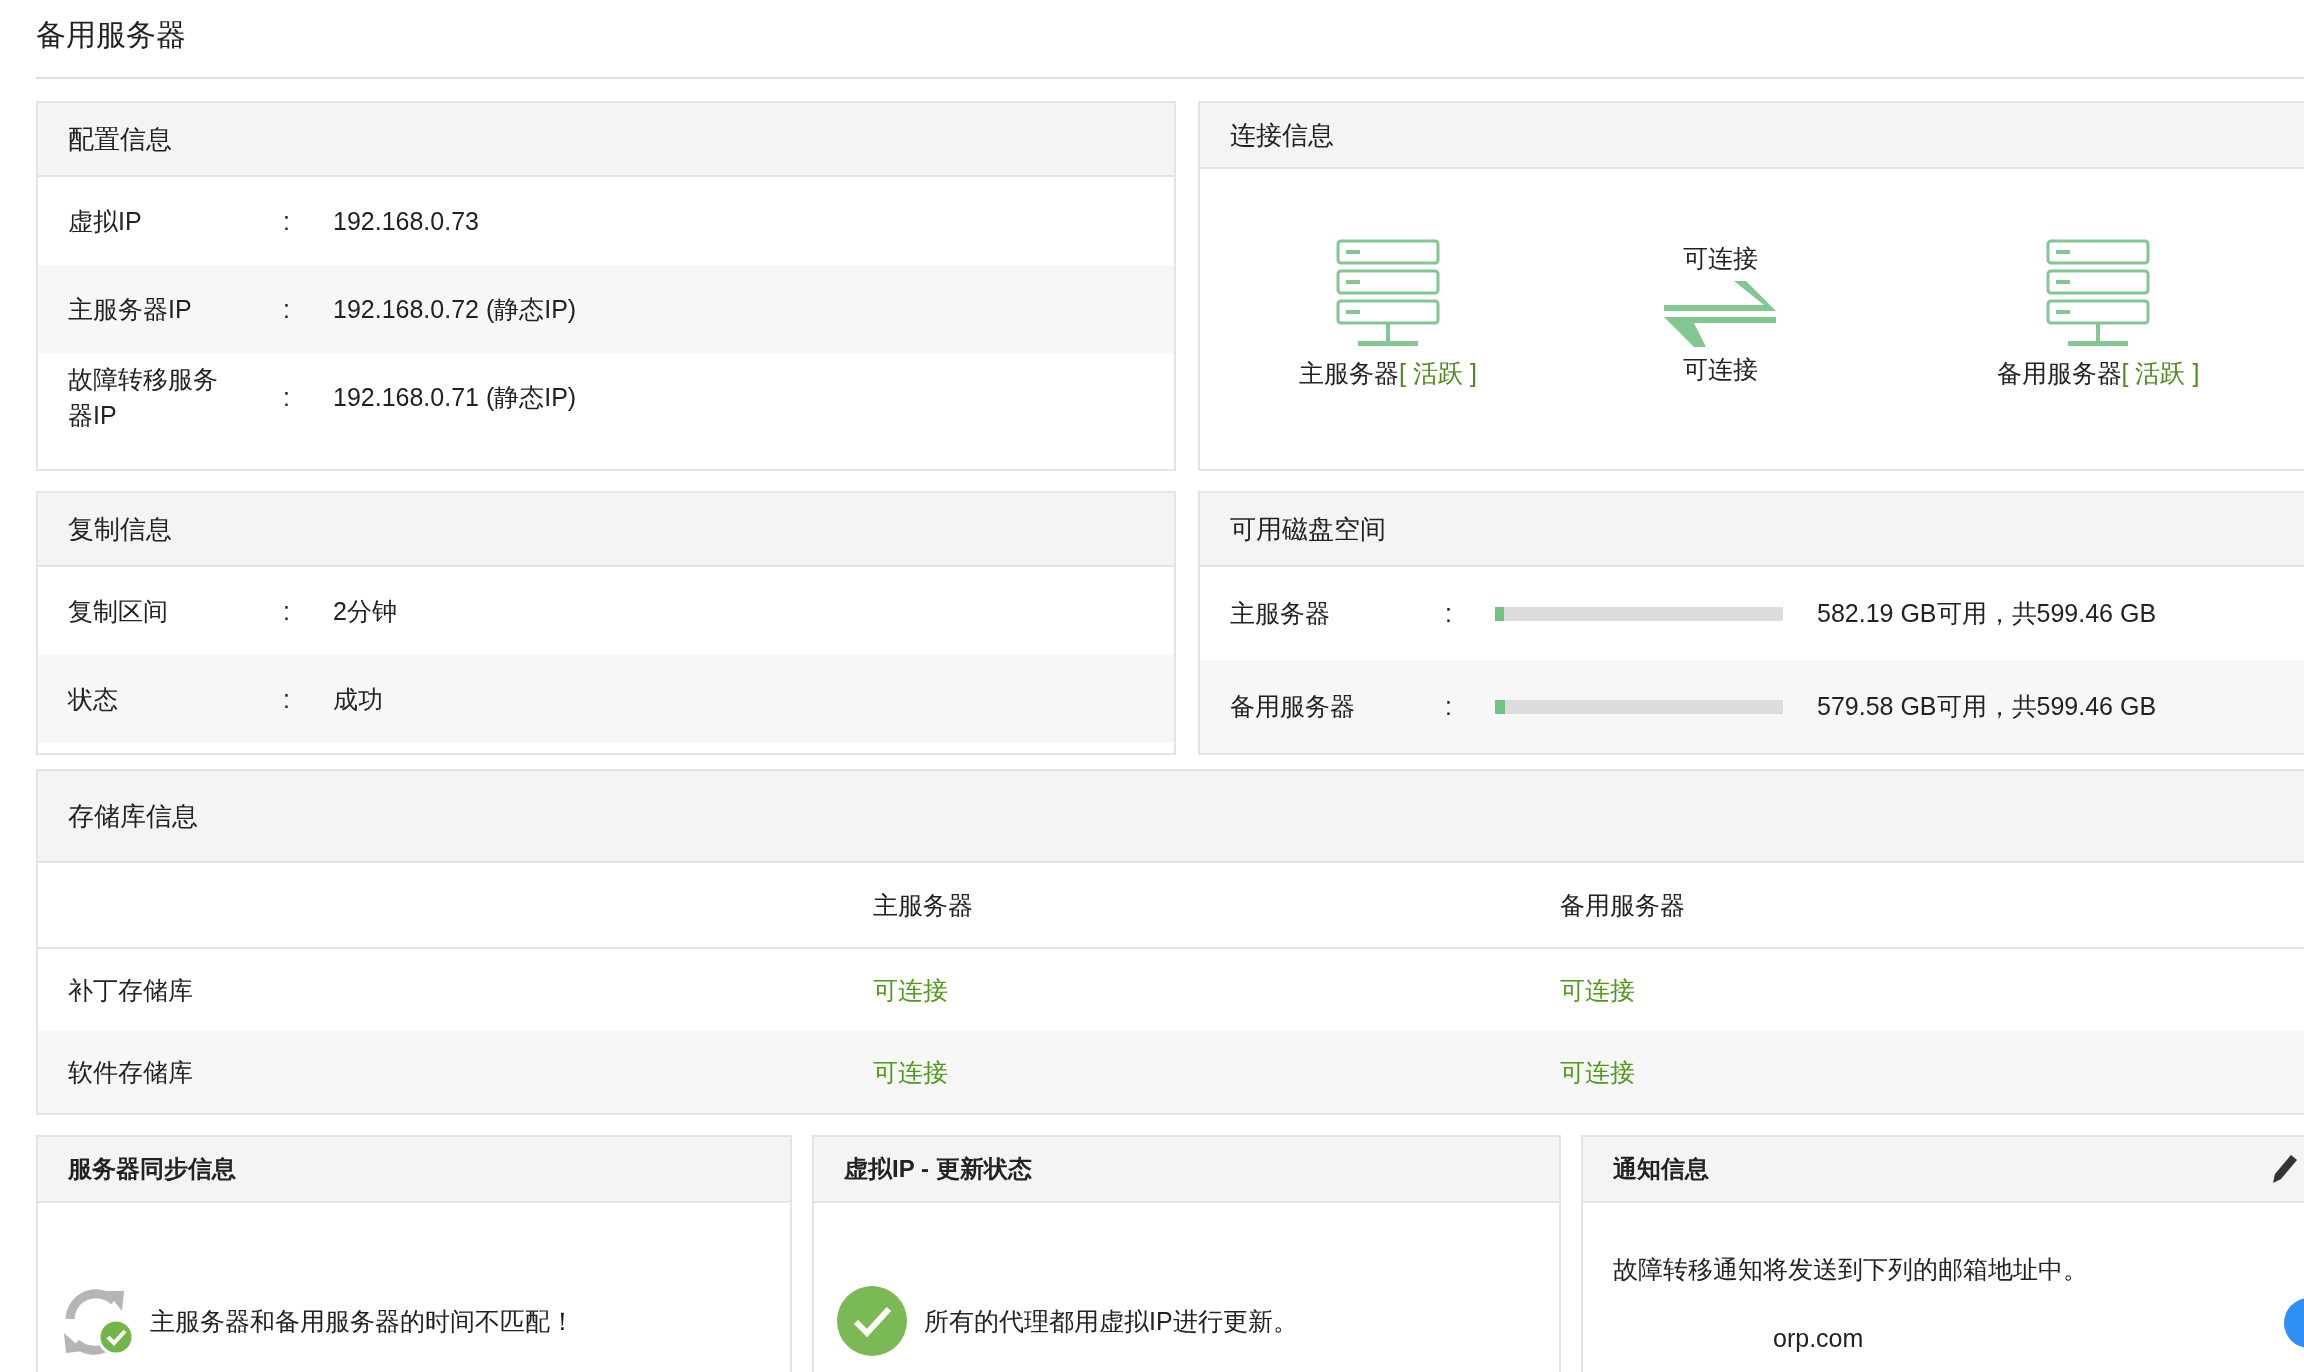 The width and height of the screenshot is (2304, 1372). I want to click on server-label: 主服务器[ 活跃 ], so click(1388, 373).